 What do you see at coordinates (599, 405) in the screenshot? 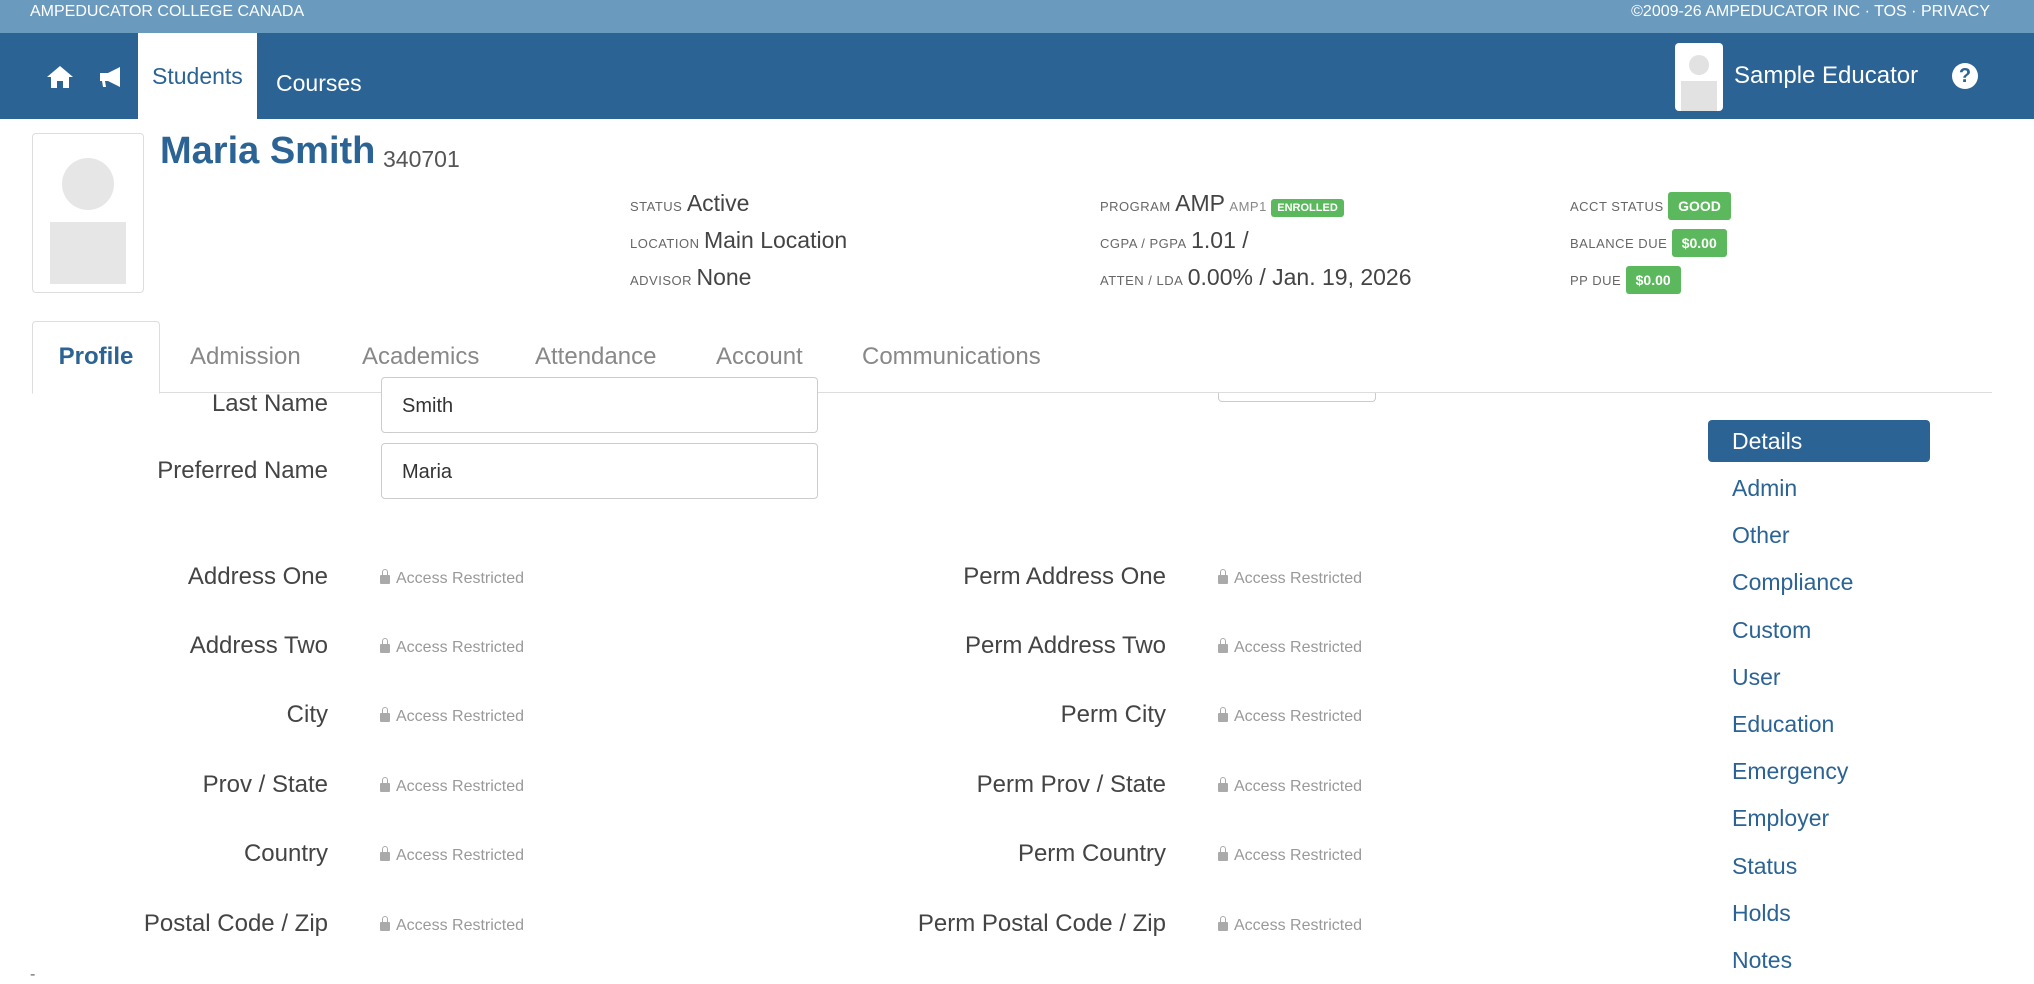
I see `last-name-input: Smith` at bounding box center [599, 405].